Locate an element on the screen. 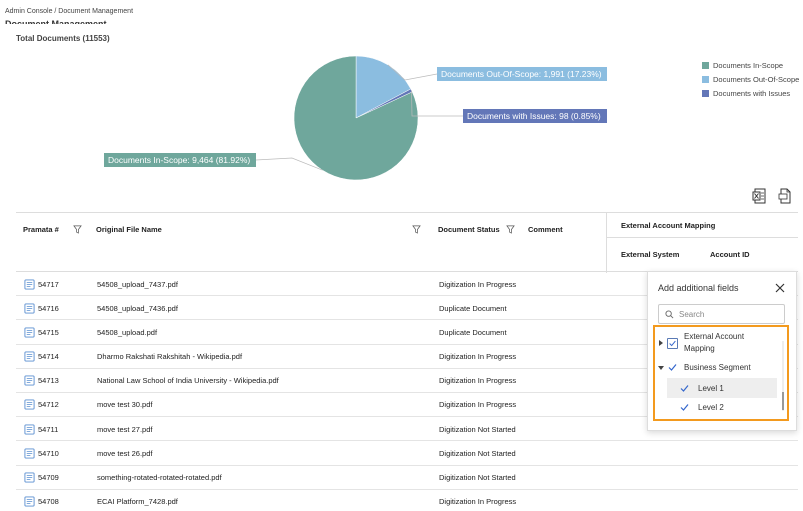 Image resolution: width=803 pixels, height=511 pixels. legend-label: Documents with Issues is located at coordinates (752, 93).